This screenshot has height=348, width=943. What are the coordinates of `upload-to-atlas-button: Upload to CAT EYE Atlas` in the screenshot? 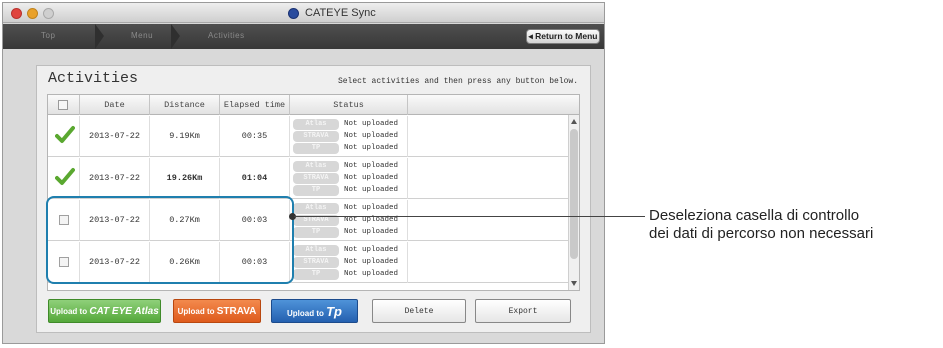 It's located at (104, 311).